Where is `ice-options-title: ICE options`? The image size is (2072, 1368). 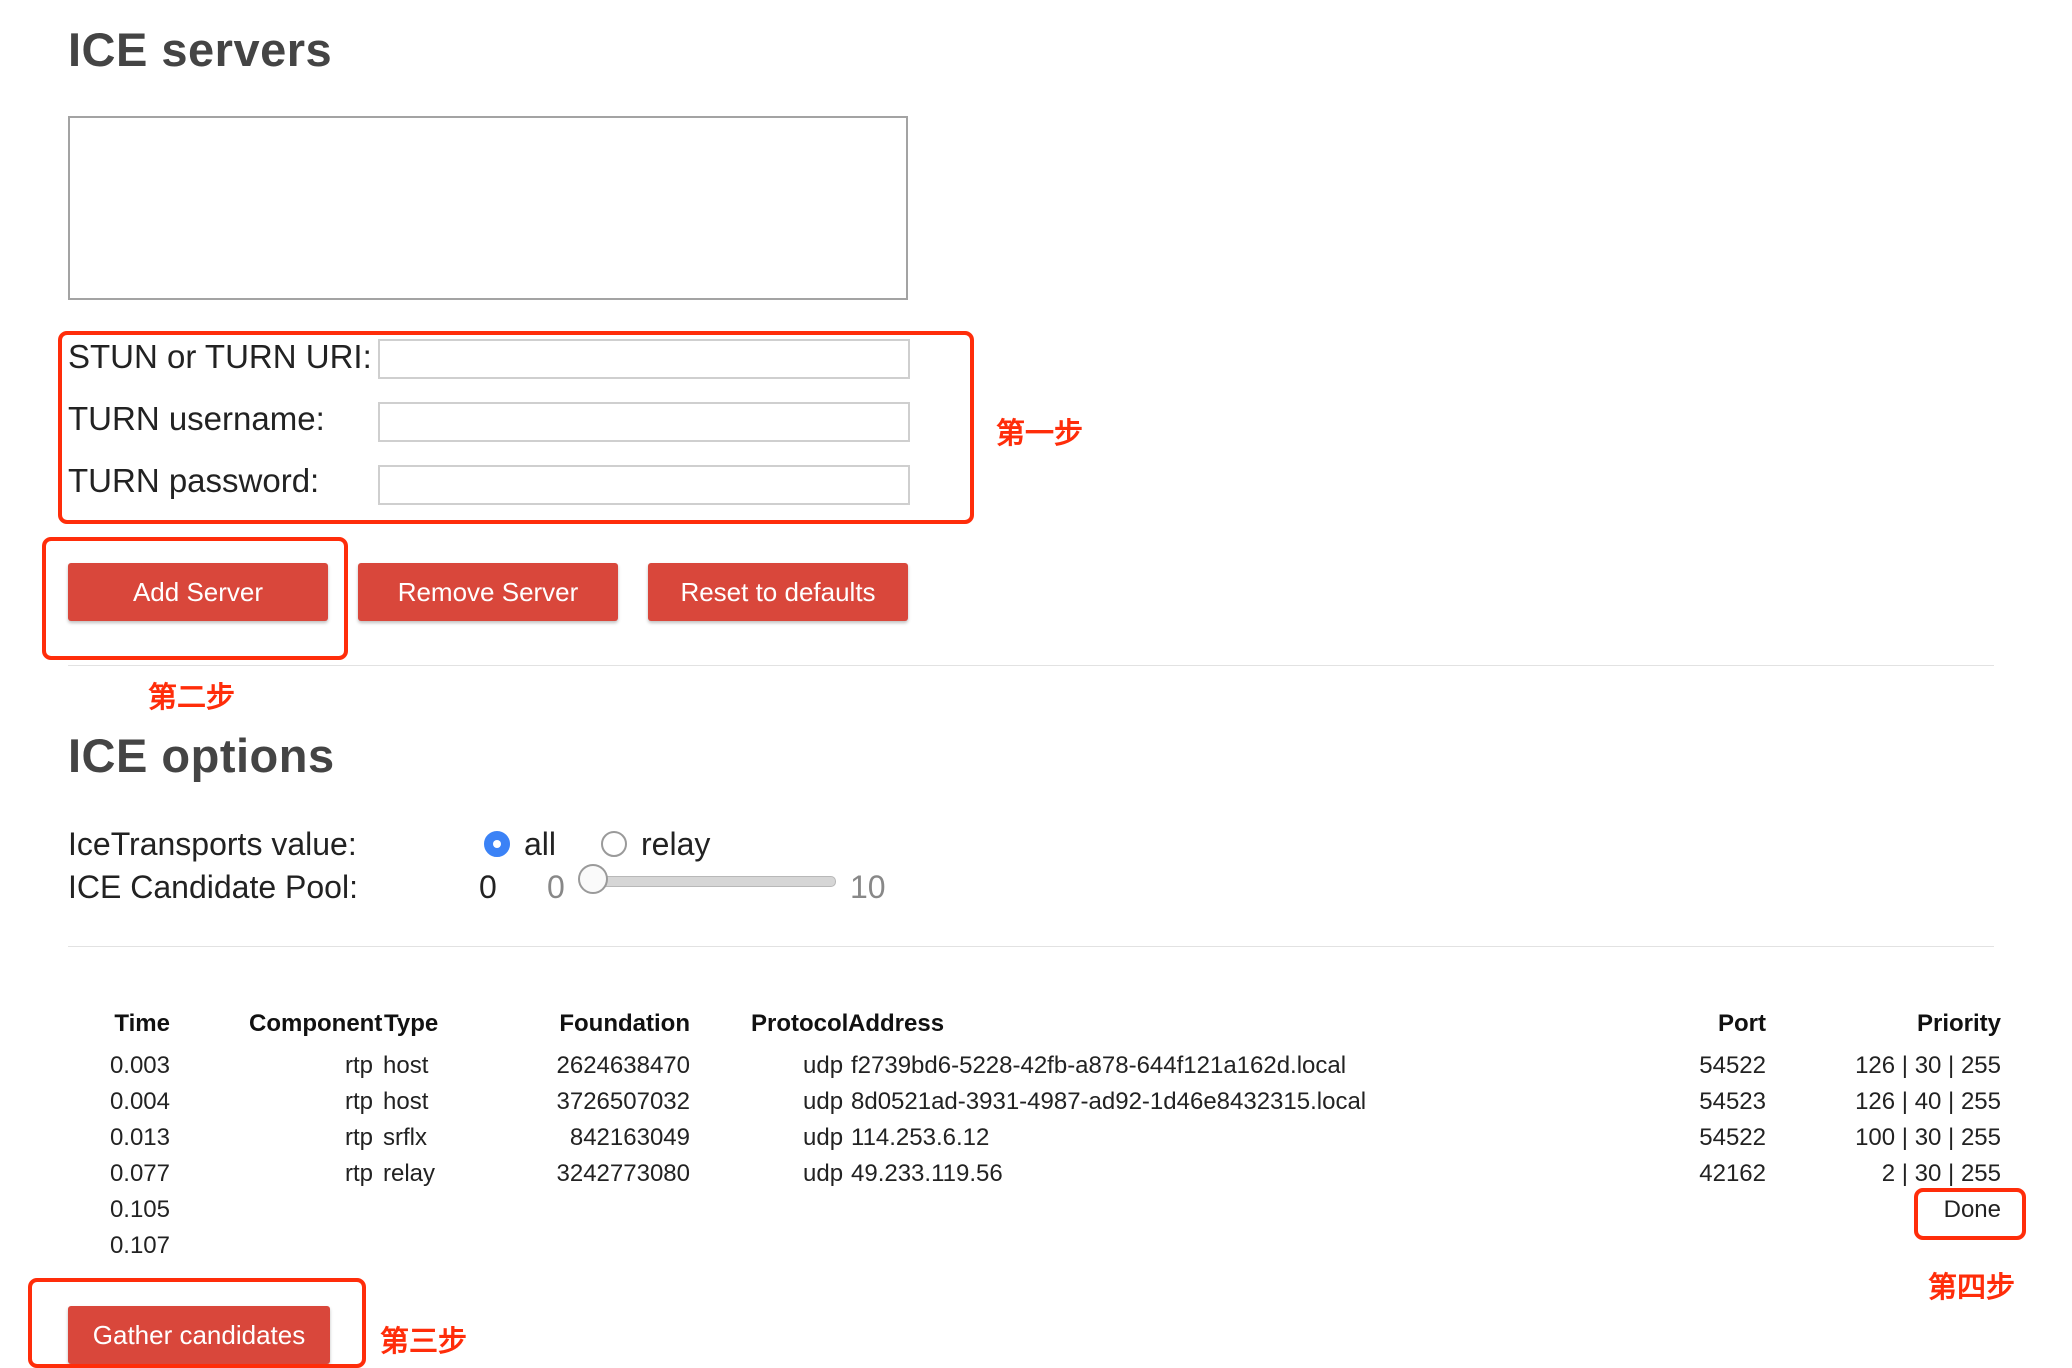 ice-options-title: ICE options is located at coordinates (201, 755).